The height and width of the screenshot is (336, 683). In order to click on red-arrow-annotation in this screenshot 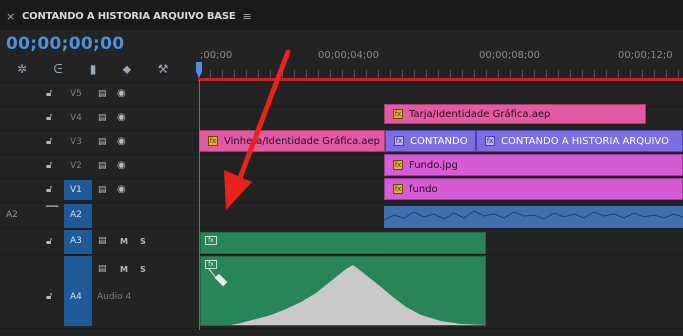, I will do `click(257, 129)`.